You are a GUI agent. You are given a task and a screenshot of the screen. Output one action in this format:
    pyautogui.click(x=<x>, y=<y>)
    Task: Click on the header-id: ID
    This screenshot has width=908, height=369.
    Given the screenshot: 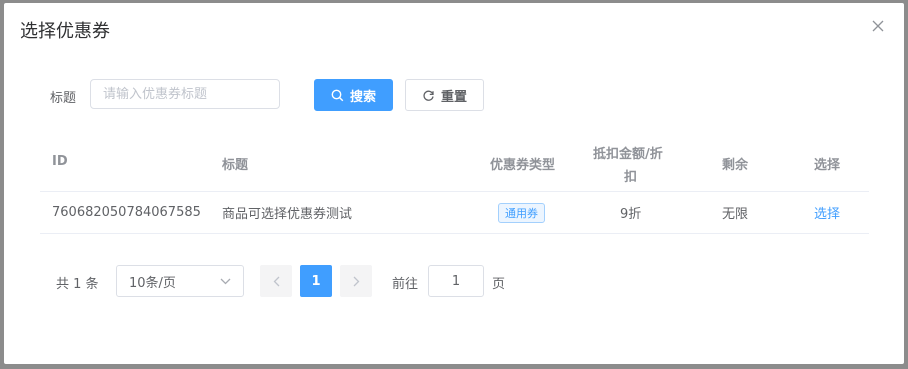 What is the action you would take?
    pyautogui.click(x=60, y=161)
    